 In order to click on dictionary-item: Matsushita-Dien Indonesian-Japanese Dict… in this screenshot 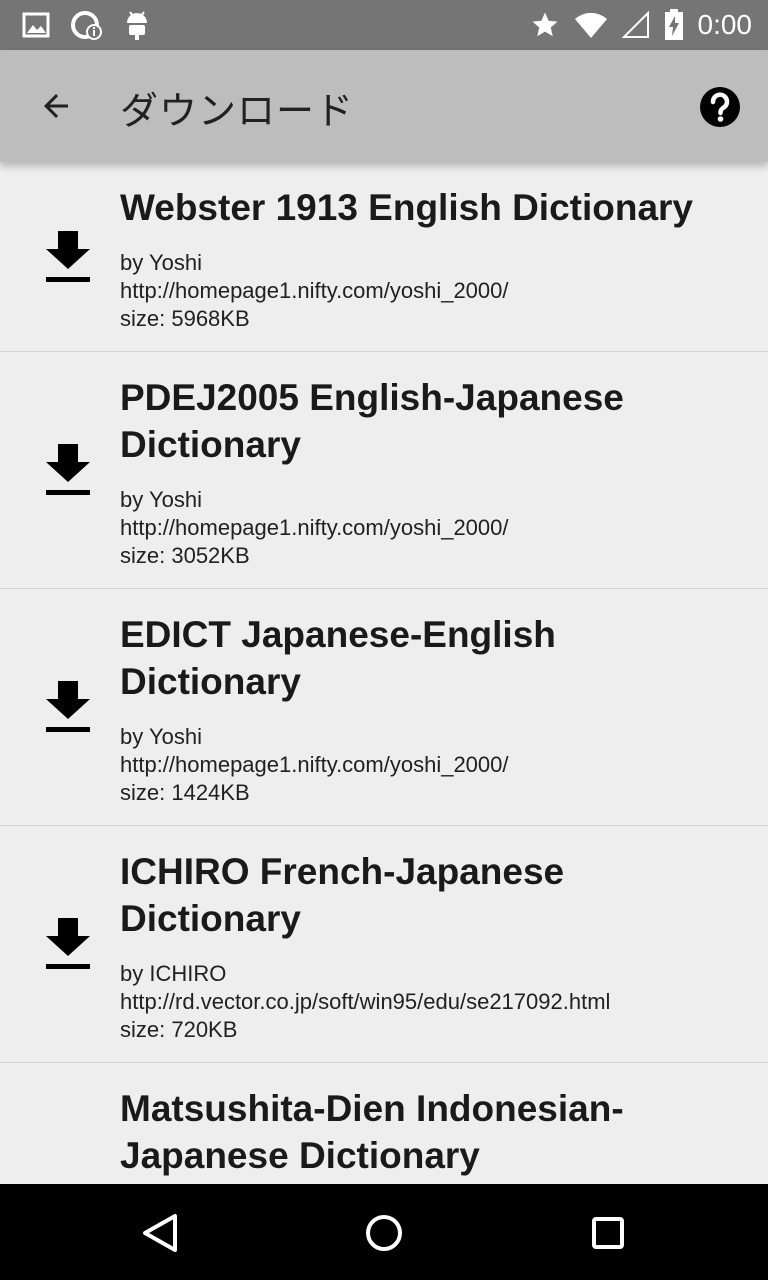, I will do `click(384, 1123)`.